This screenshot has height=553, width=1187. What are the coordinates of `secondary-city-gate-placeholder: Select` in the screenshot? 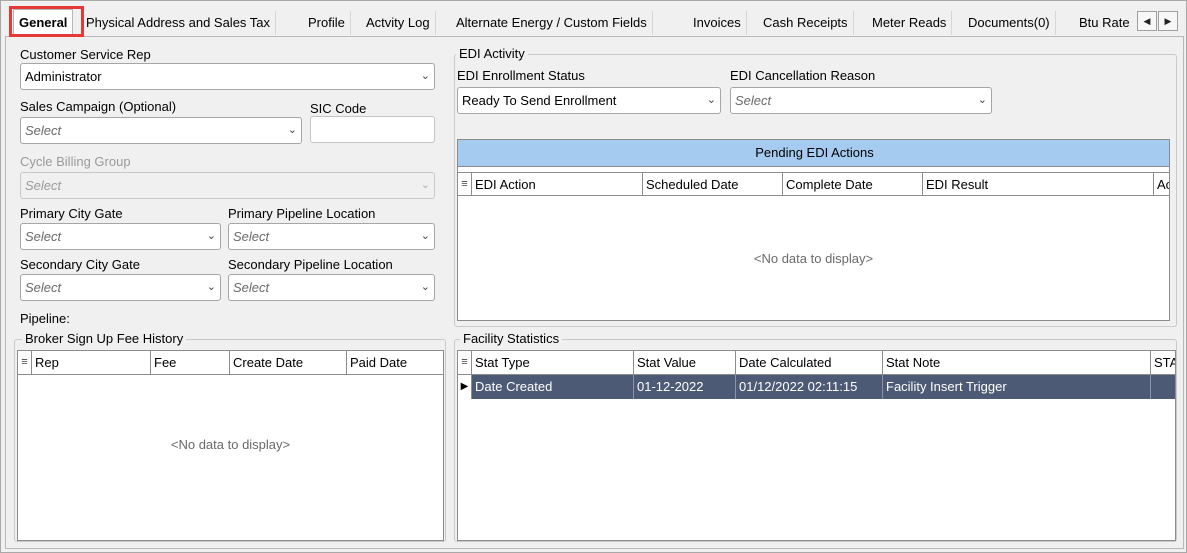 It's located at (43, 287).